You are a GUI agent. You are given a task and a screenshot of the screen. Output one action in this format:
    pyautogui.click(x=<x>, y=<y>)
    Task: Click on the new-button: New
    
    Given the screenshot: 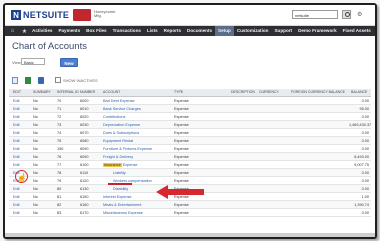 What is the action you would take?
    pyautogui.click(x=69, y=62)
    